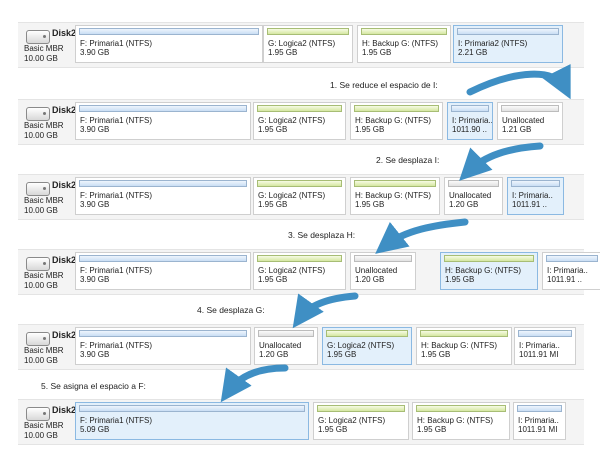 Image resolution: width=600 pixels, height=472 pixels. What do you see at coordinates (501, 161) in the screenshot?
I see `arrow-step-2-icon` at bounding box center [501, 161].